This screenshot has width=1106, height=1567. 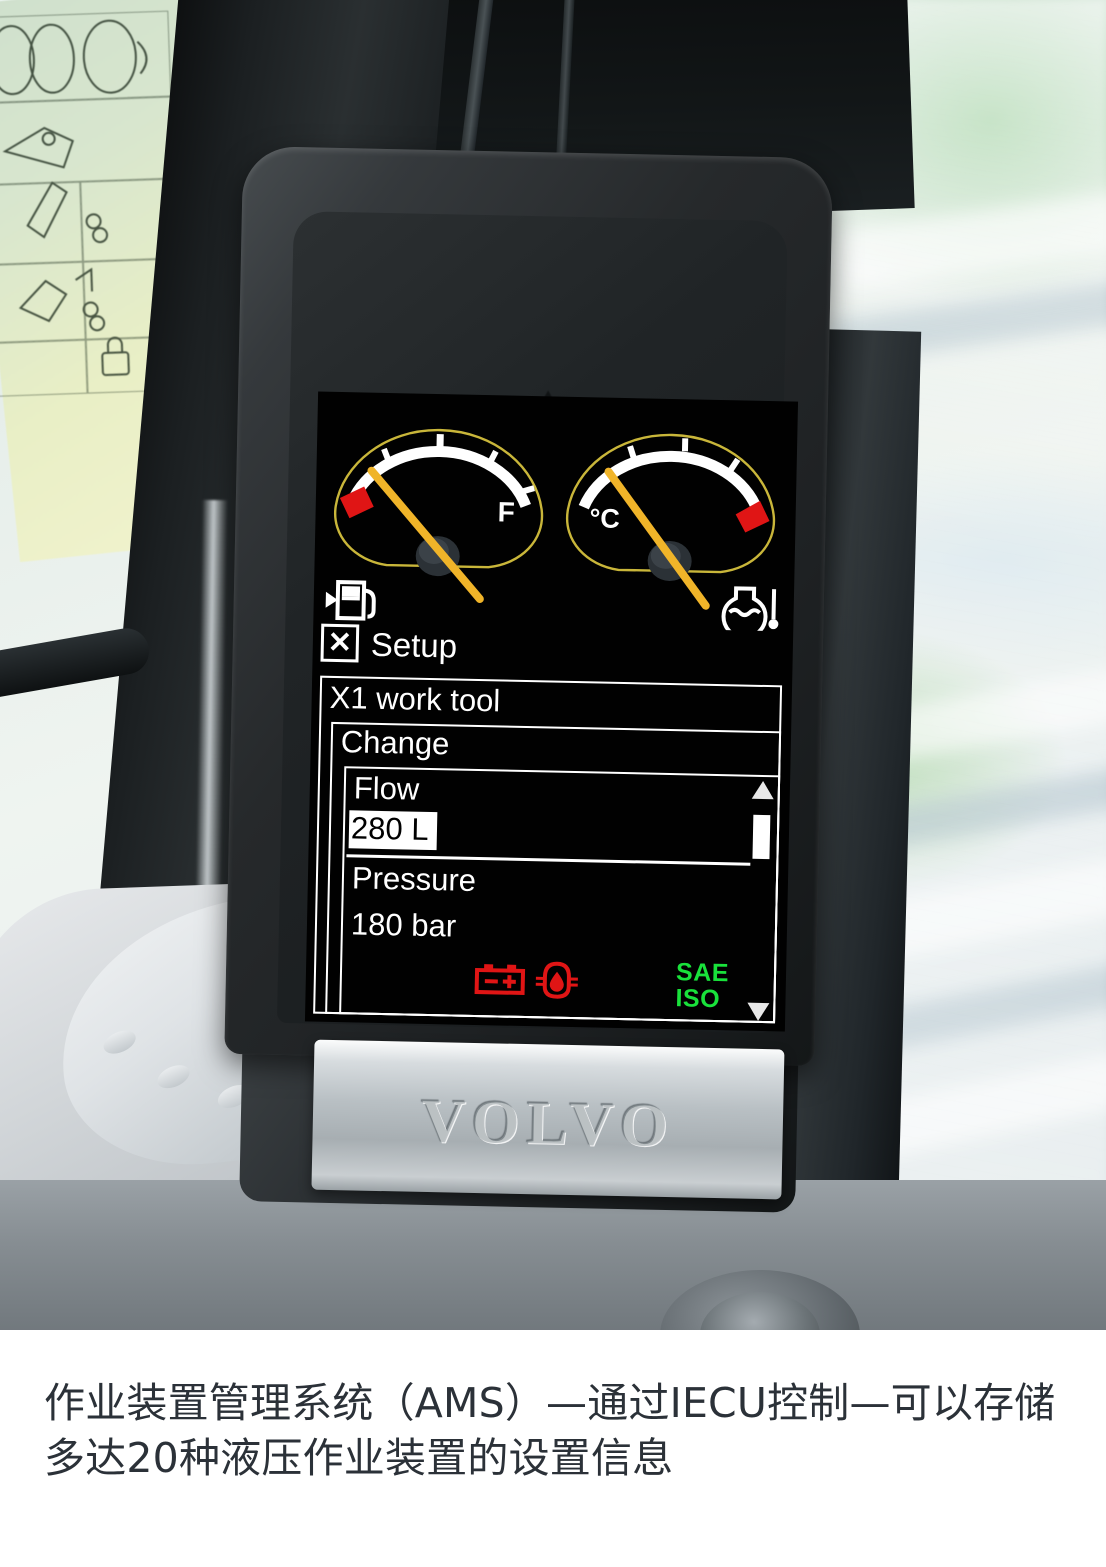 I want to click on engine-oil-pressure-icon, so click(x=556, y=983).